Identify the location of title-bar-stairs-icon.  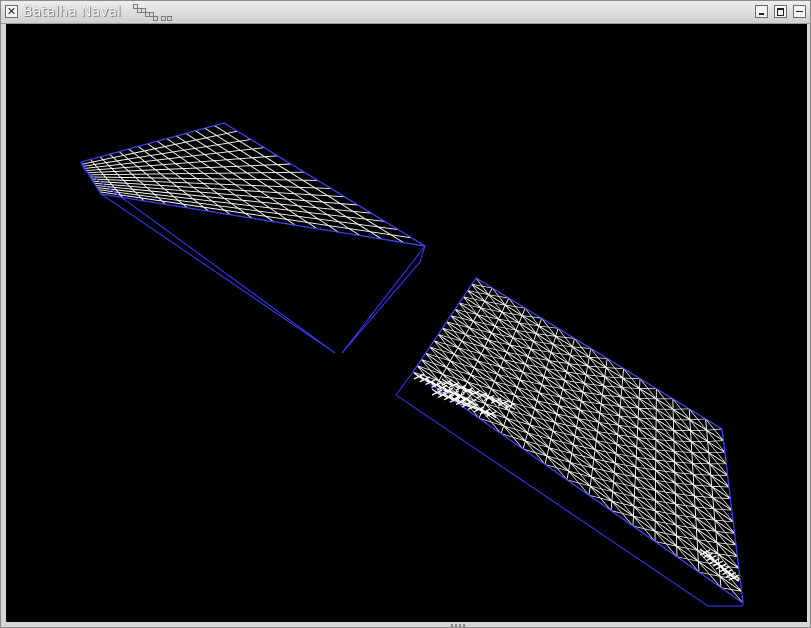
(152, 12).